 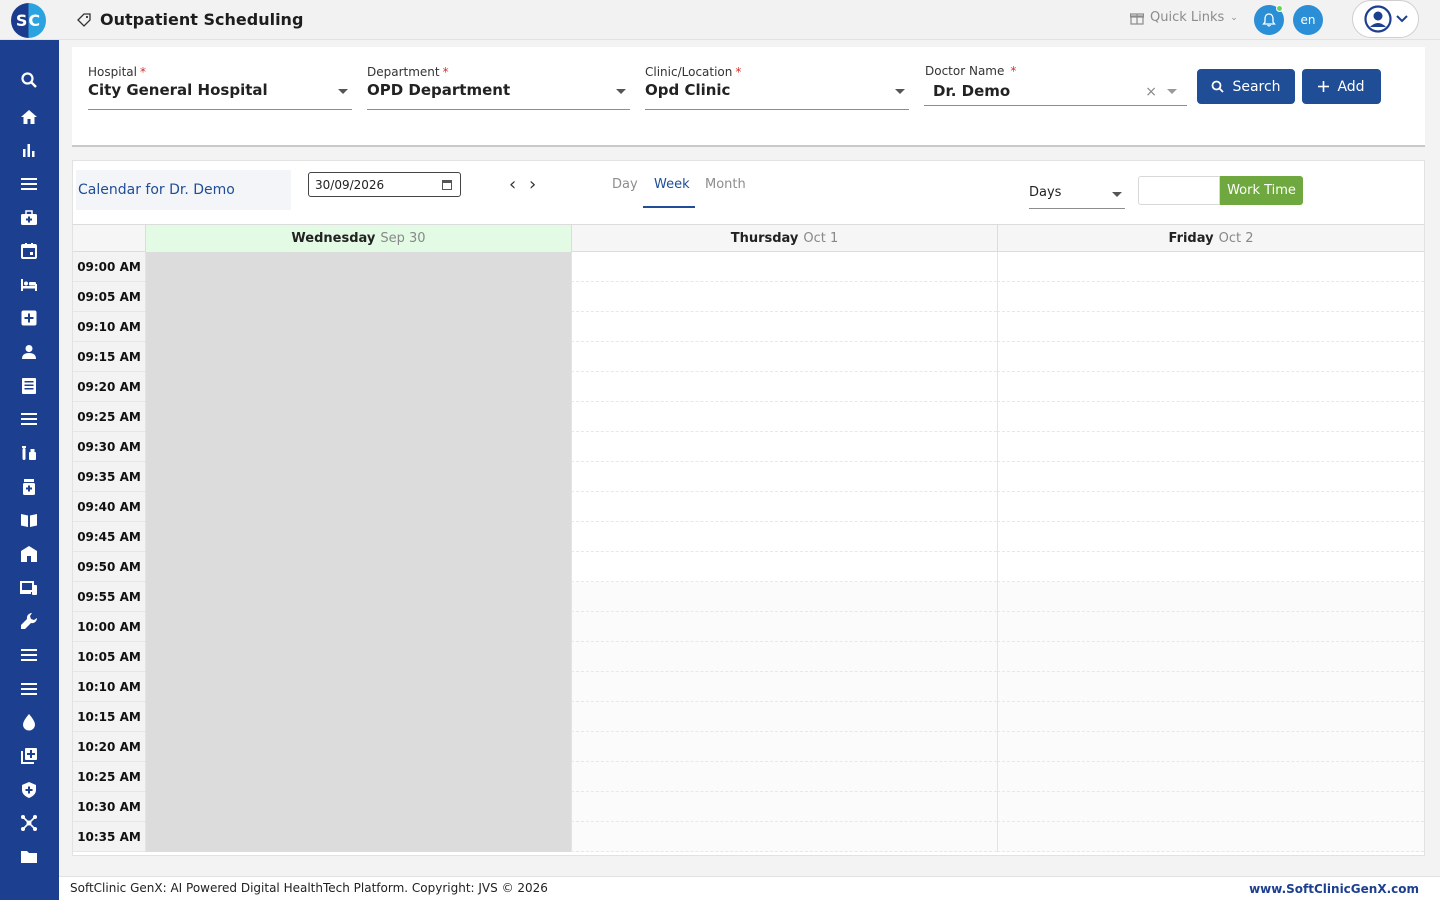 What do you see at coordinates (672, 184) in the screenshot?
I see `tab-week: Week` at bounding box center [672, 184].